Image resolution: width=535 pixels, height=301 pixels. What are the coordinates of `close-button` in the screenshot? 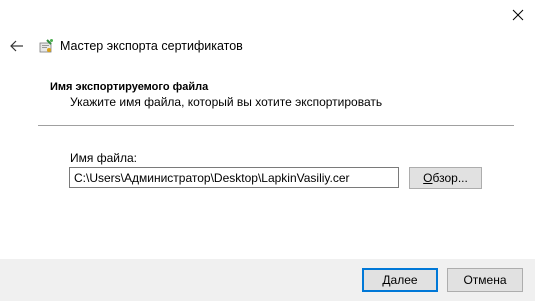 It's located at (518, 15).